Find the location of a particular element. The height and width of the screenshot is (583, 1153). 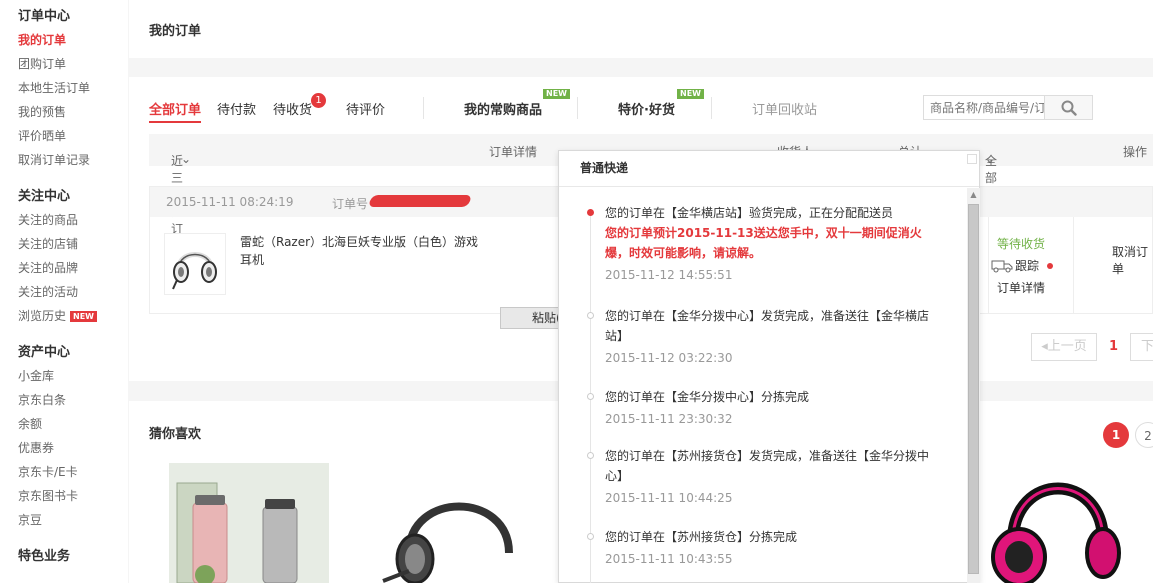

sidebar-item-local-orders: 本地生活订单 is located at coordinates (73, 88).